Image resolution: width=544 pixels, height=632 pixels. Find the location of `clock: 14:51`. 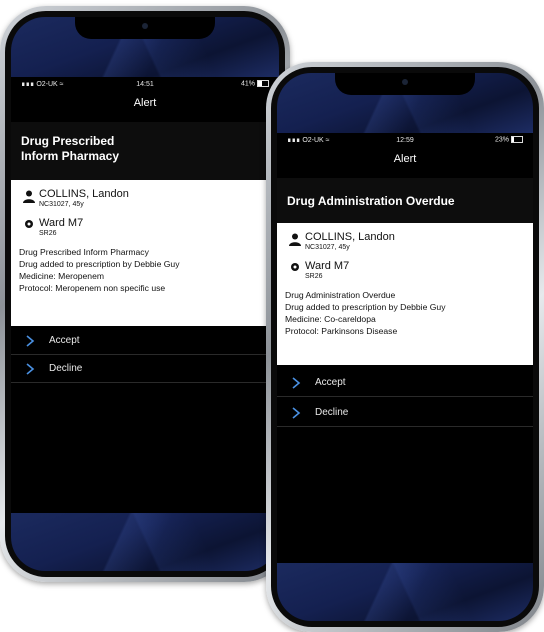

clock: 14:51 is located at coordinates (145, 84).